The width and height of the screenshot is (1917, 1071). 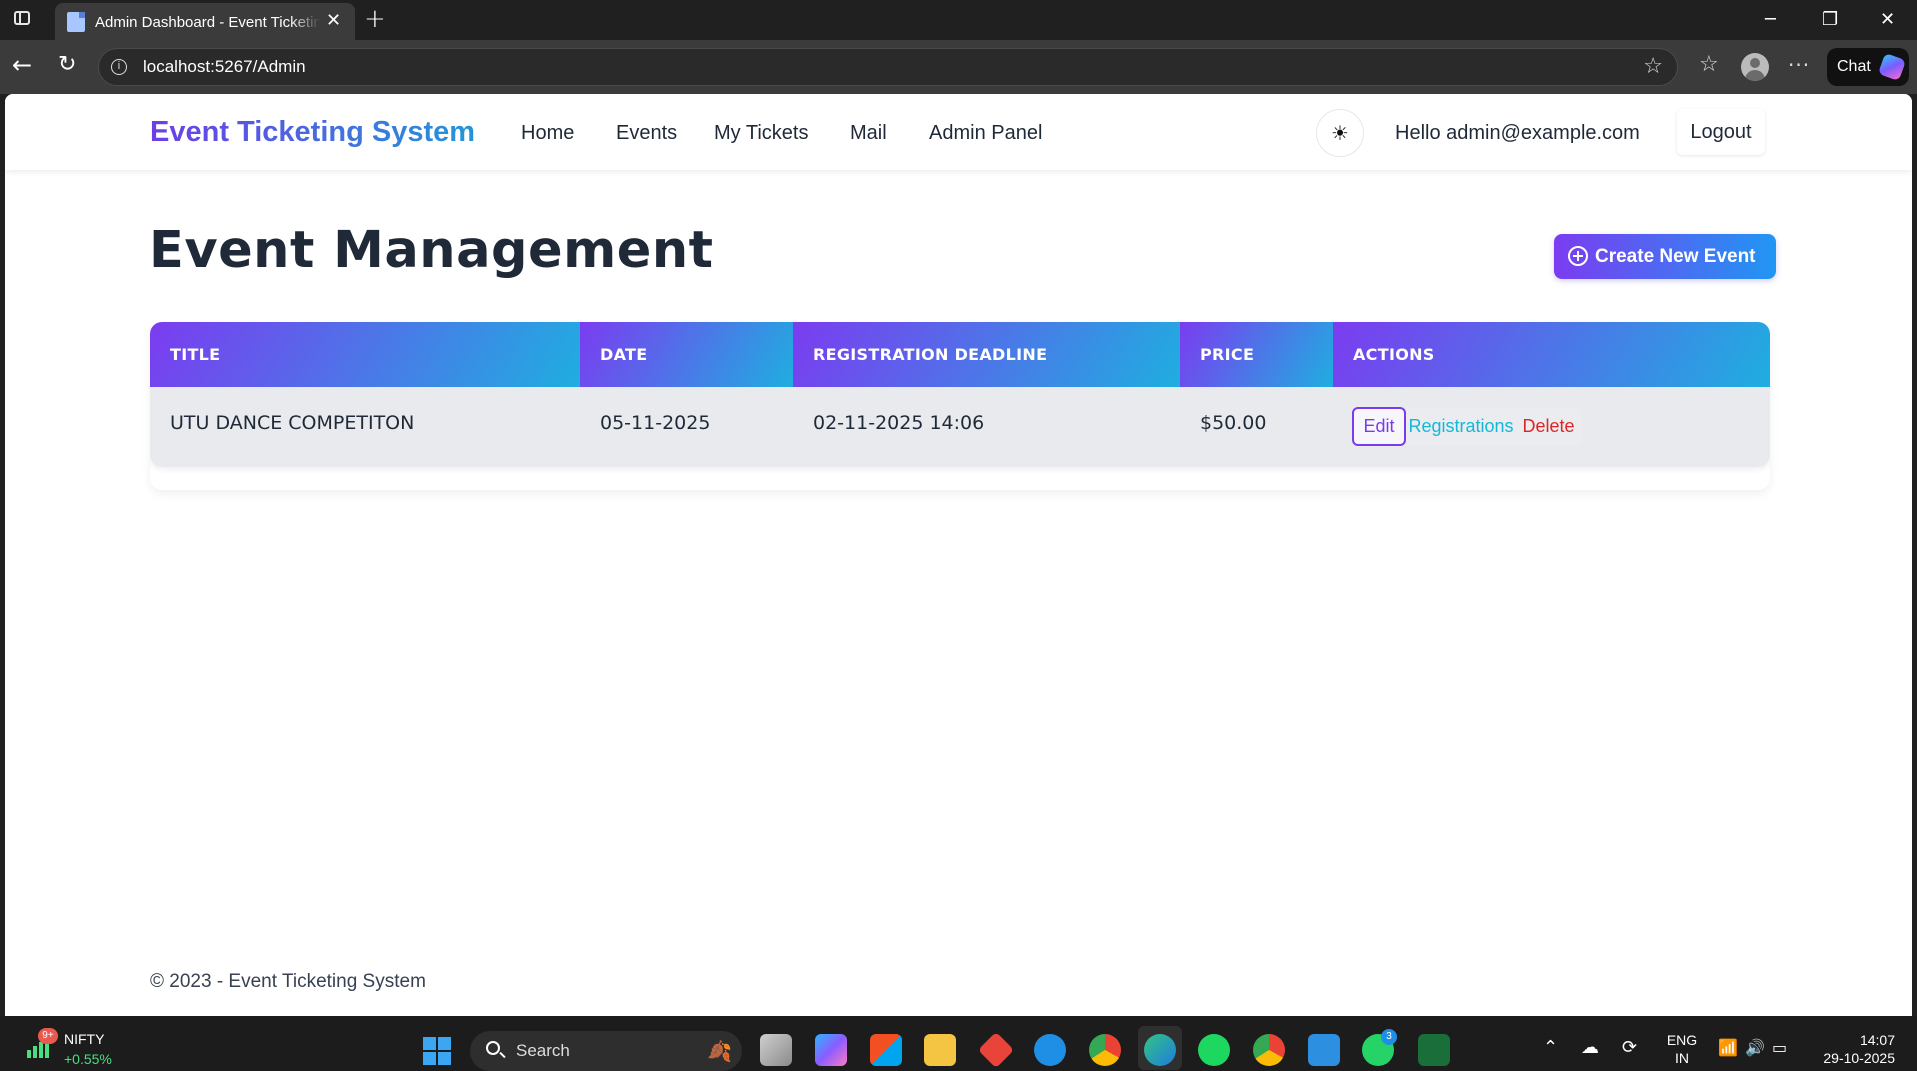 I want to click on footer-copyright: © 2023 - Event Ticketing System, so click(x=288, y=981).